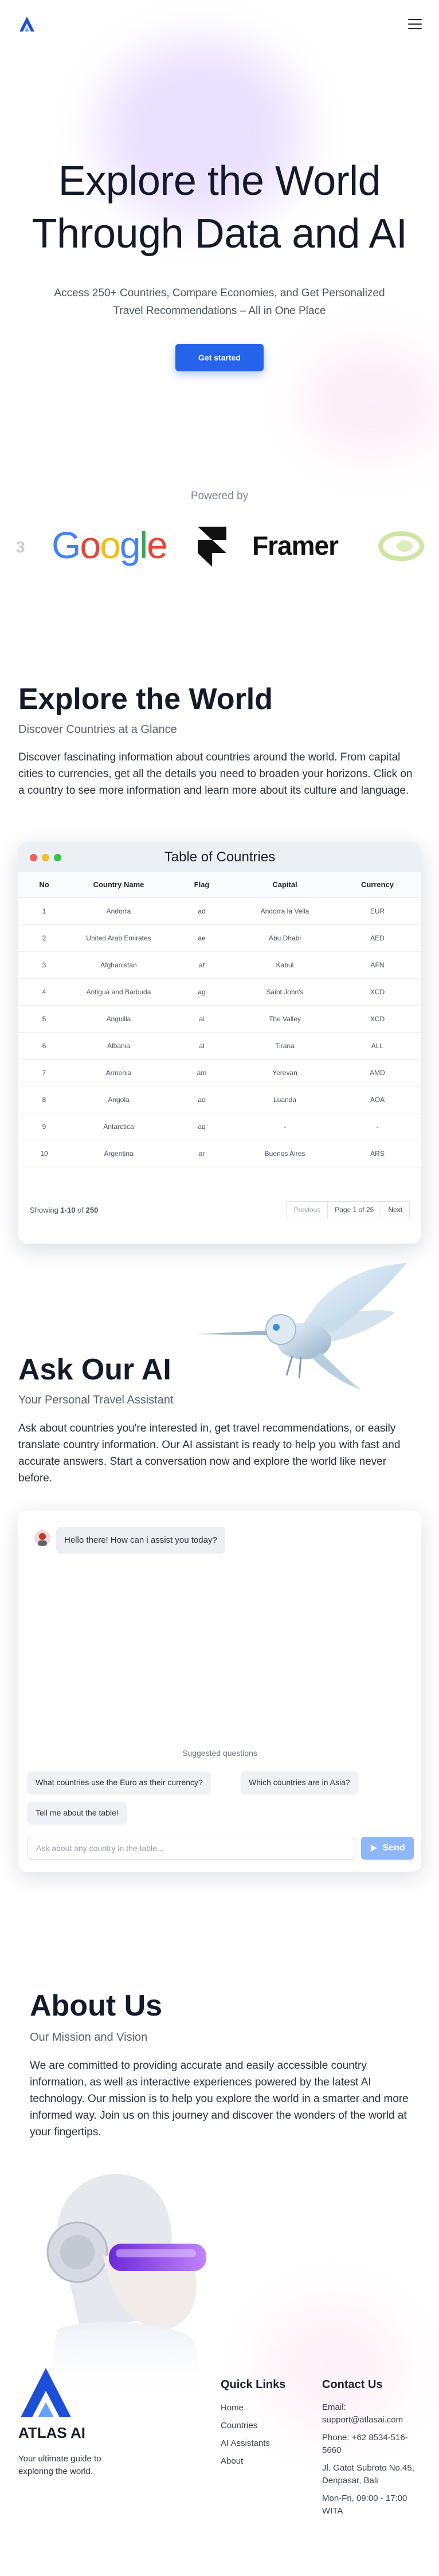 The width and height of the screenshot is (439, 2576). What do you see at coordinates (232, 2461) in the screenshot?
I see `footer-link-about: About` at bounding box center [232, 2461].